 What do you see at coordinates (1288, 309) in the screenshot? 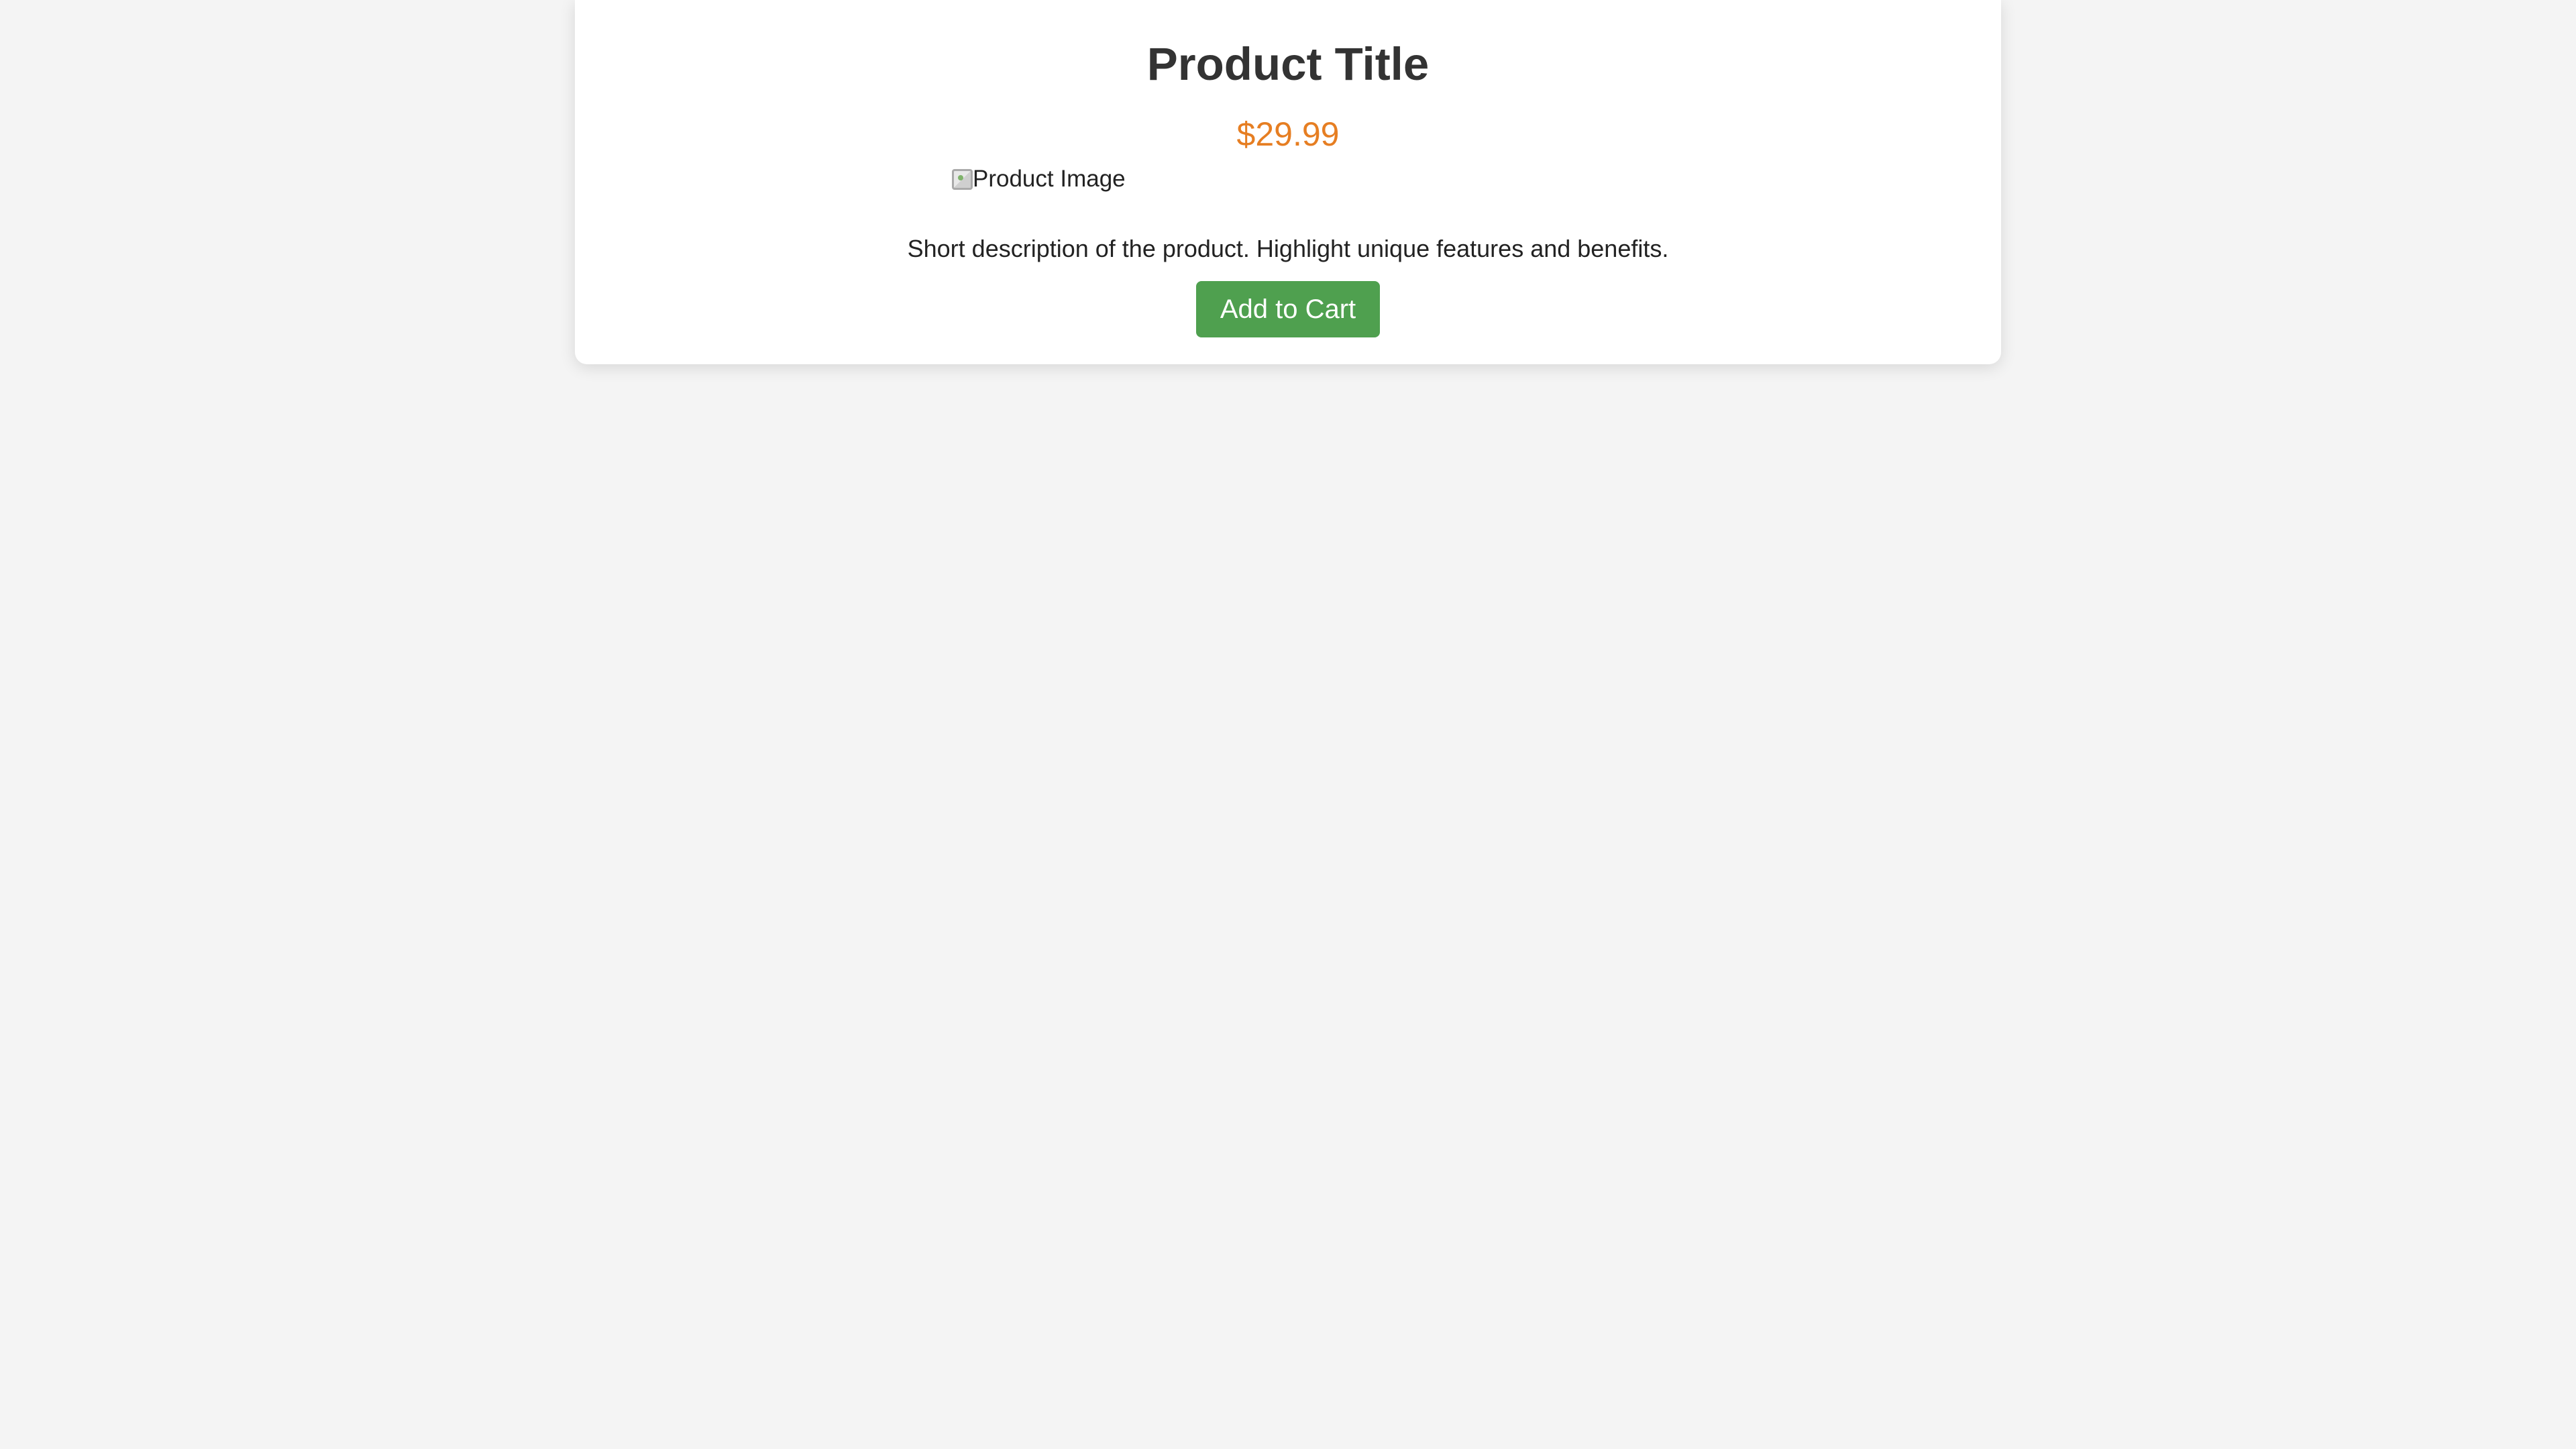
I see `add-to-cart-button: Add to Cart` at bounding box center [1288, 309].